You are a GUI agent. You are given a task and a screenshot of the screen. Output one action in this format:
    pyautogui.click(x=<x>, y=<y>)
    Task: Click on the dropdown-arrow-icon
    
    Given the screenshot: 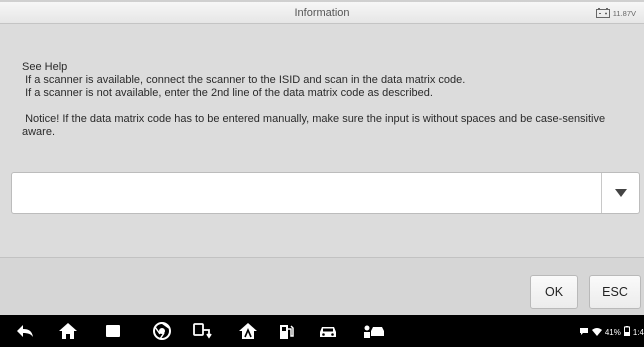 What is the action you would take?
    pyautogui.click(x=620, y=193)
    